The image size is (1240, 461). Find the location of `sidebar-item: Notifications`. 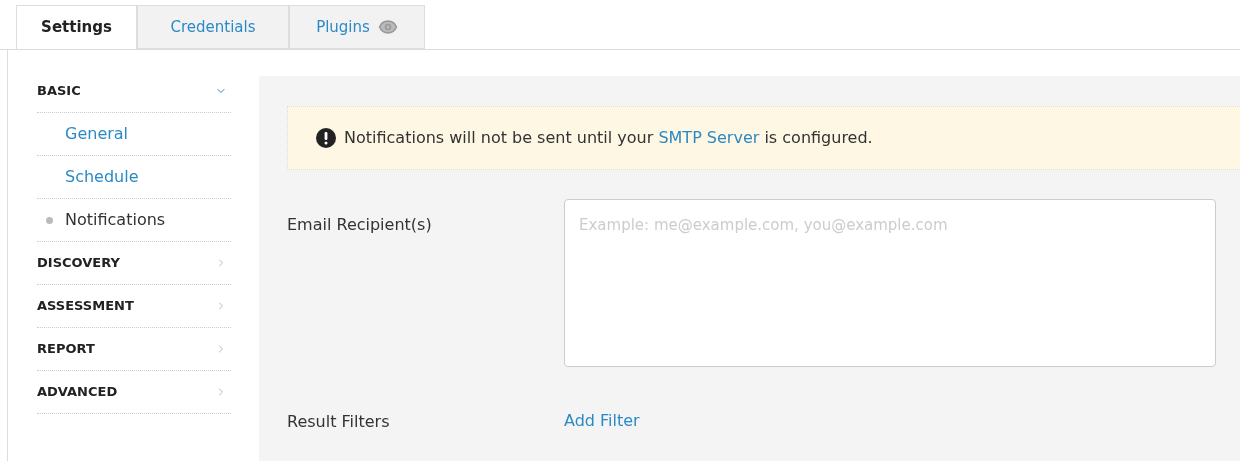

sidebar-item: Notifications is located at coordinates (134, 220).